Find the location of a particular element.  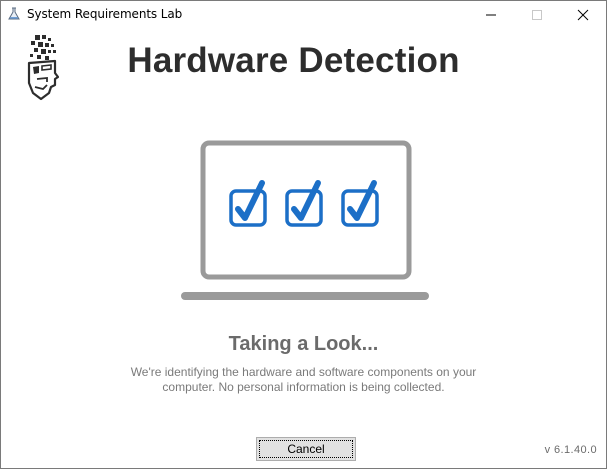

cancel-button: Cancel is located at coordinates (306, 449).